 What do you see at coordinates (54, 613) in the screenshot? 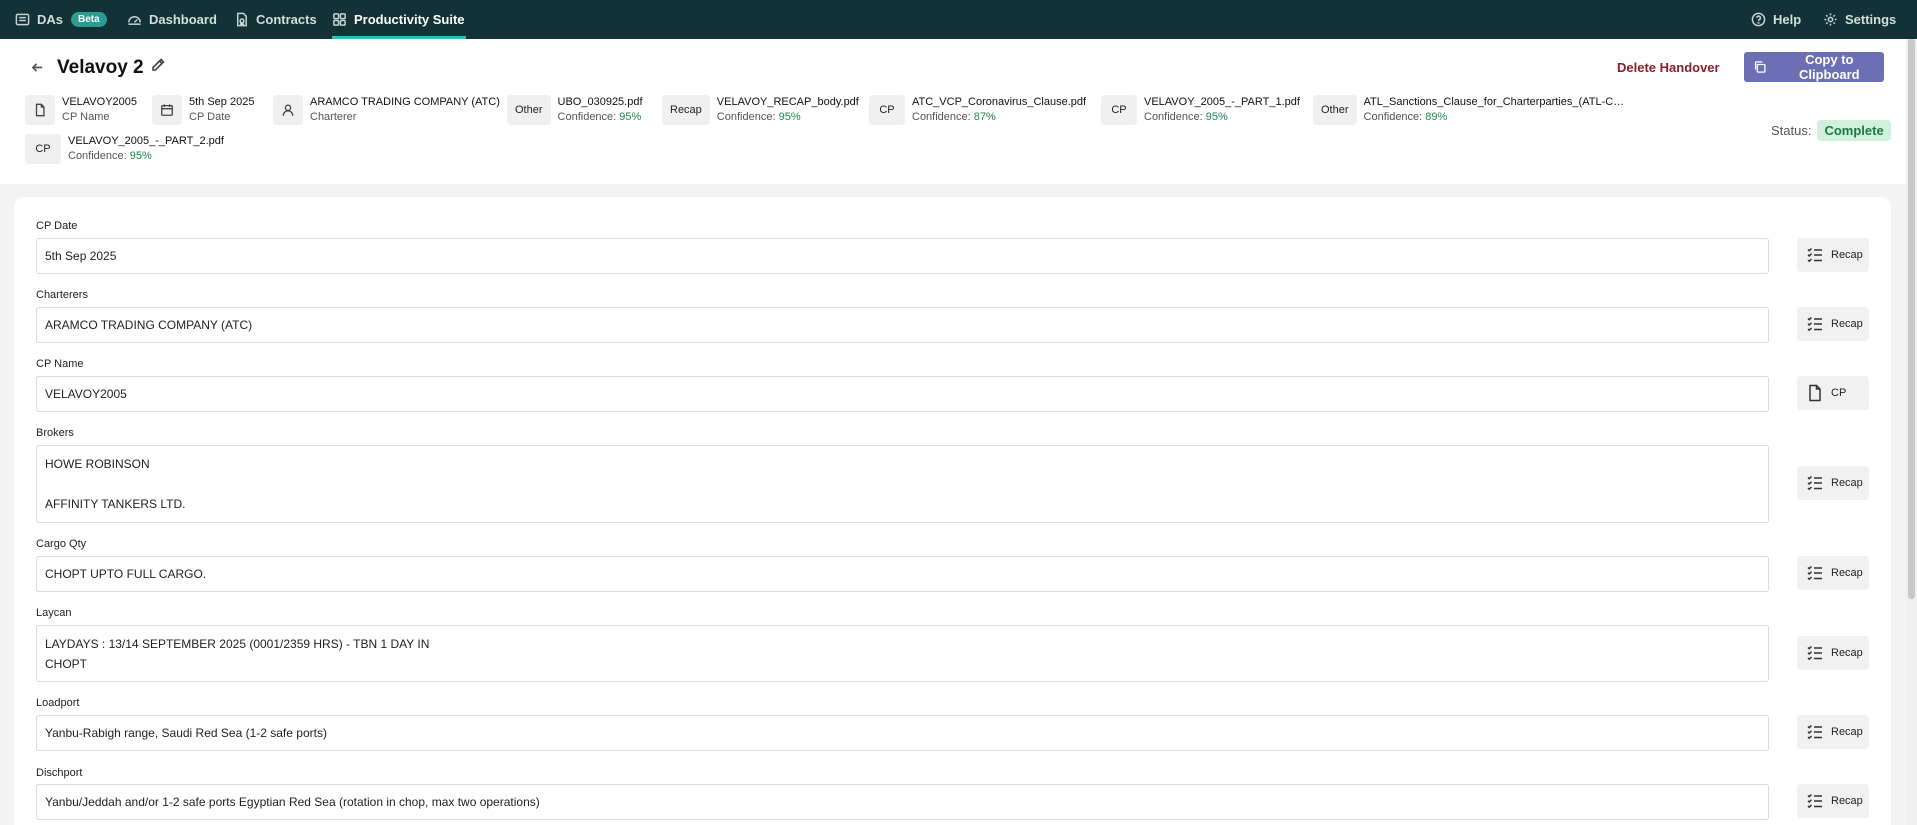
I see `field-label-laycan: Laycan` at bounding box center [54, 613].